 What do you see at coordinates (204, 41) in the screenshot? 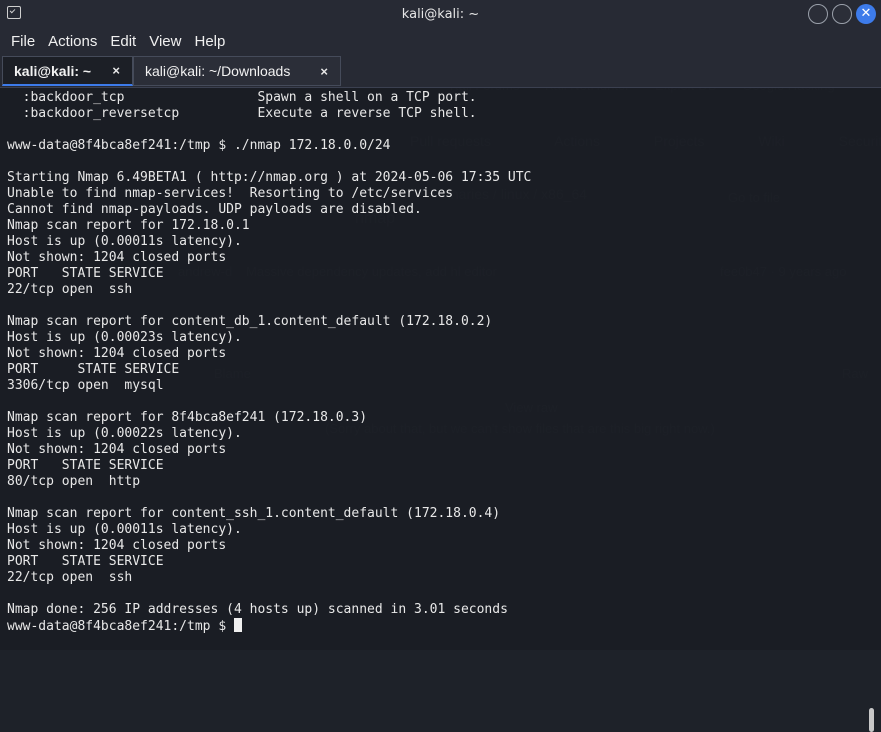
I see `menu-help: Help` at bounding box center [204, 41].